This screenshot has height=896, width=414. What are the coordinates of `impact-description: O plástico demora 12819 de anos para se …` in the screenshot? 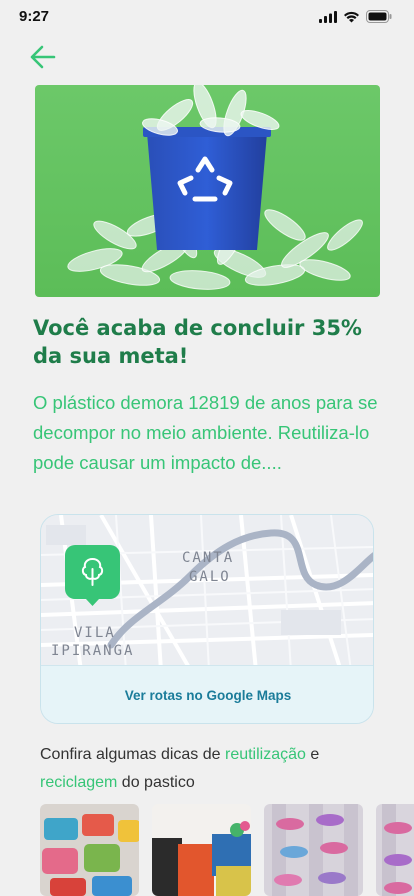 It's located at (205, 432).